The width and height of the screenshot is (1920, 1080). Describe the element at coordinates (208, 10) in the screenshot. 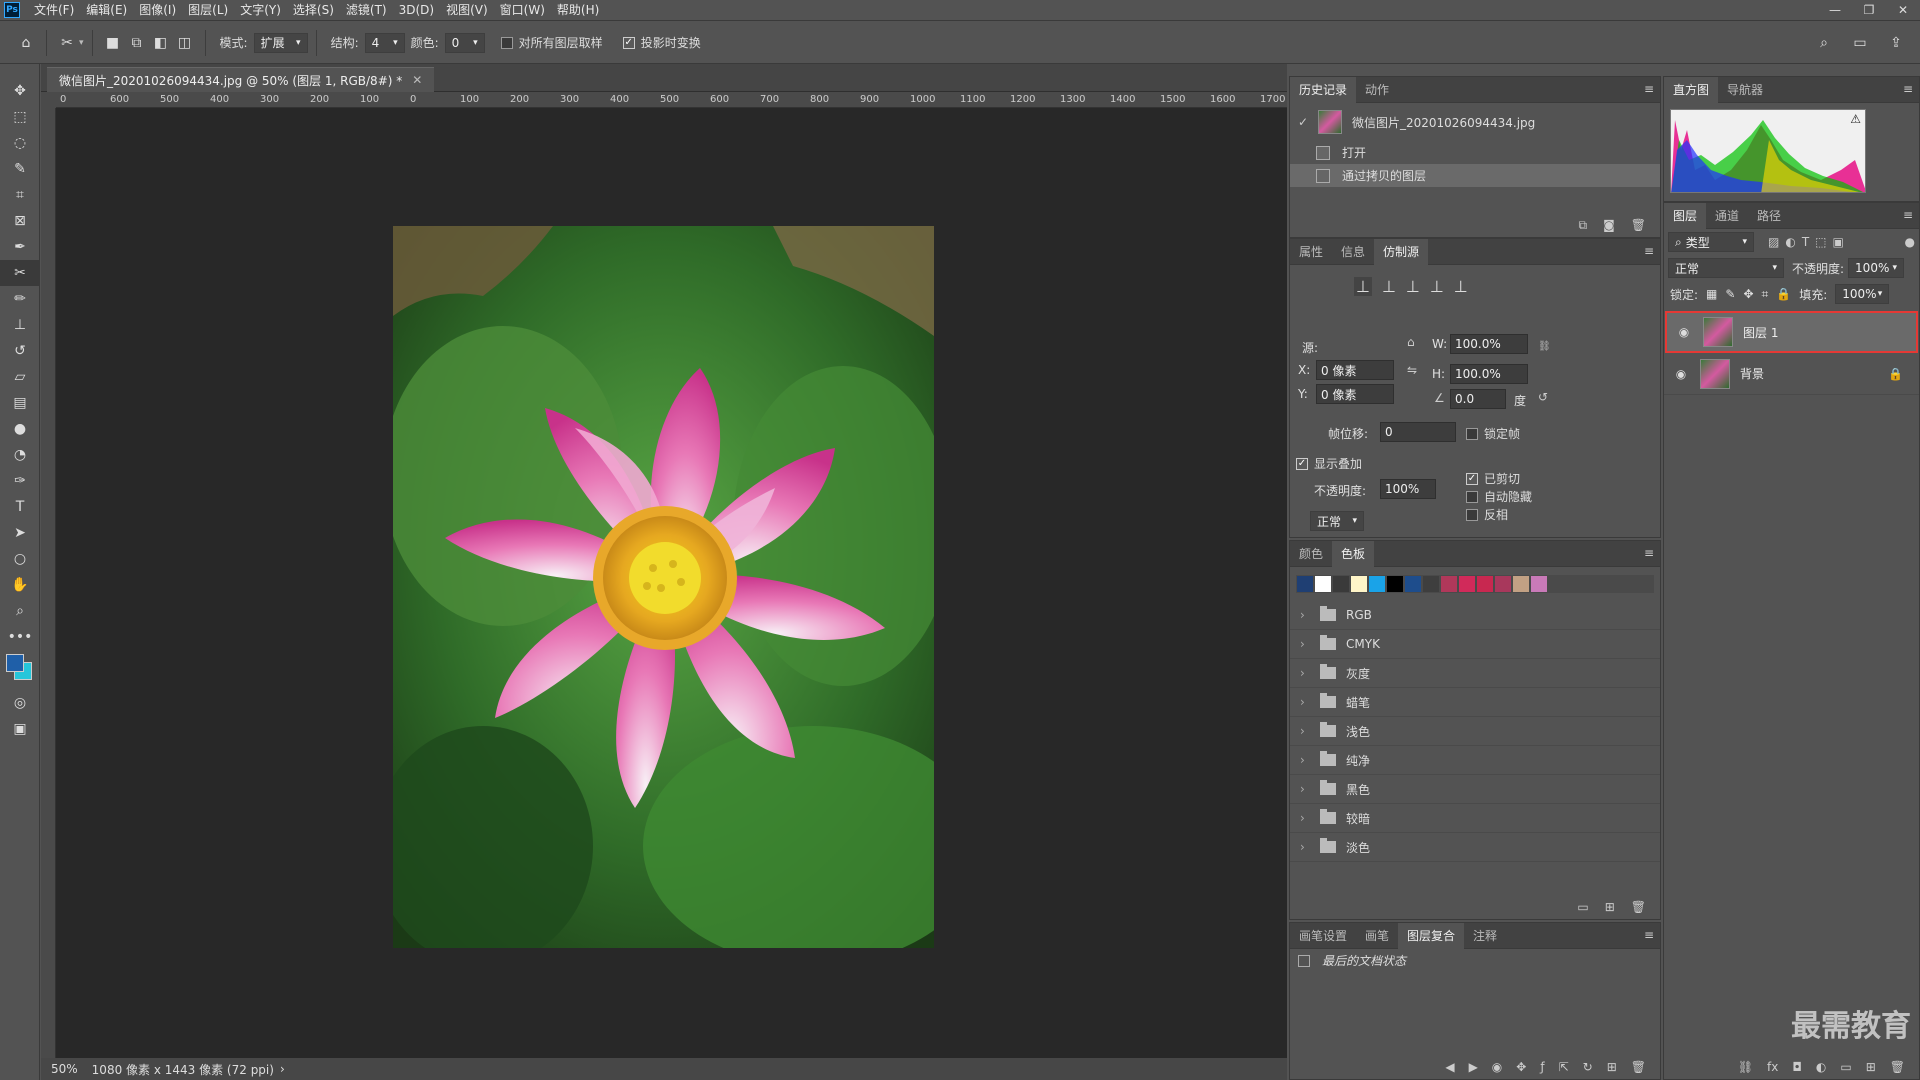

I see `menu-layer: 图层(L)` at that location.